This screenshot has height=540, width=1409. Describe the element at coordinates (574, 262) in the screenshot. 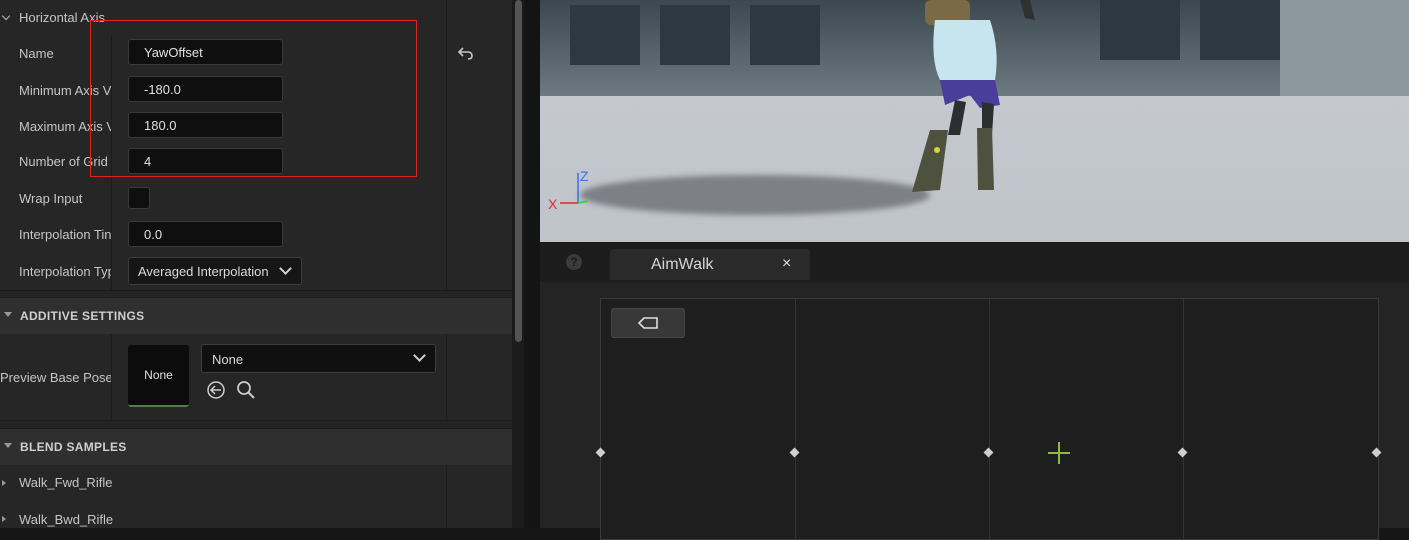

I see `help-icon: ?` at that location.